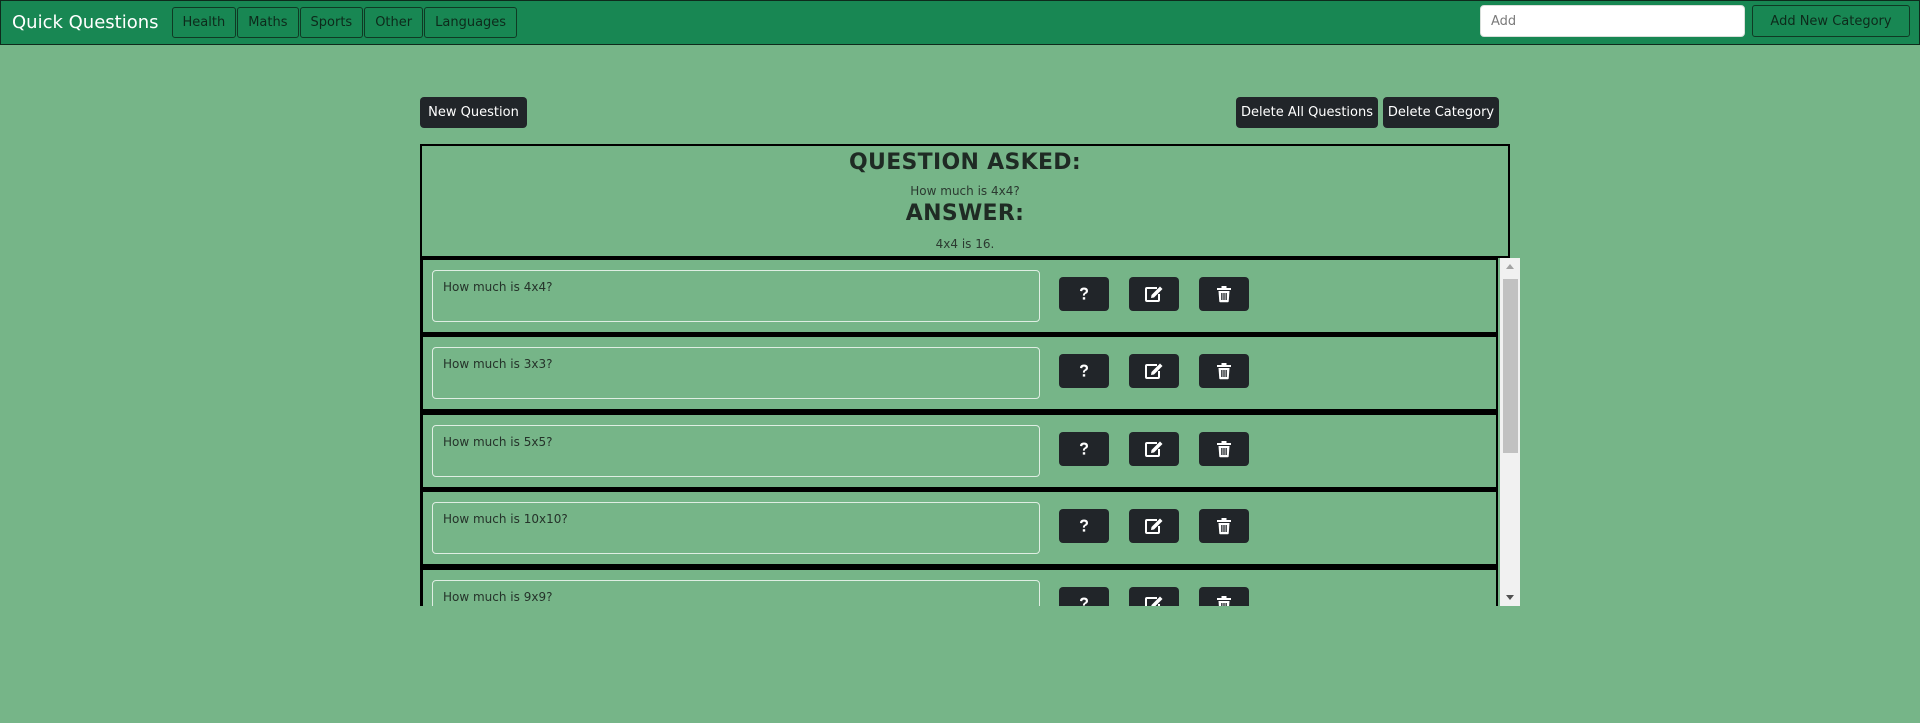 Image resolution: width=1920 pixels, height=723 pixels. What do you see at coordinates (1510, 366) in the screenshot?
I see `scrollbar-thumb` at bounding box center [1510, 366].